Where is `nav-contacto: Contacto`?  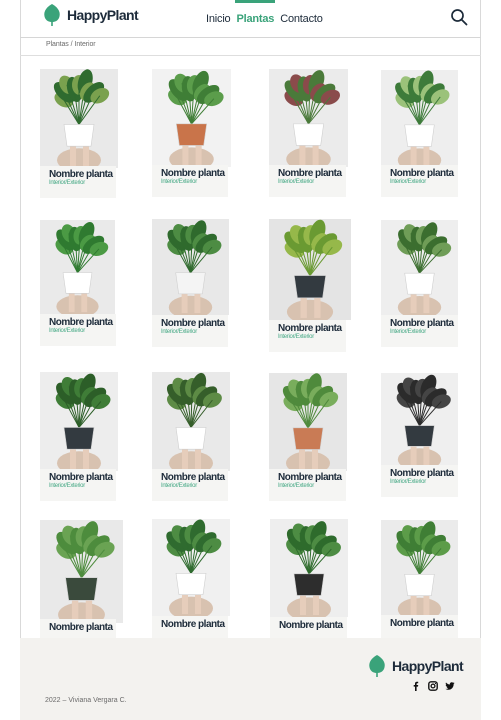 nav-contacto: Contacto is located at coordinates (301, 19).